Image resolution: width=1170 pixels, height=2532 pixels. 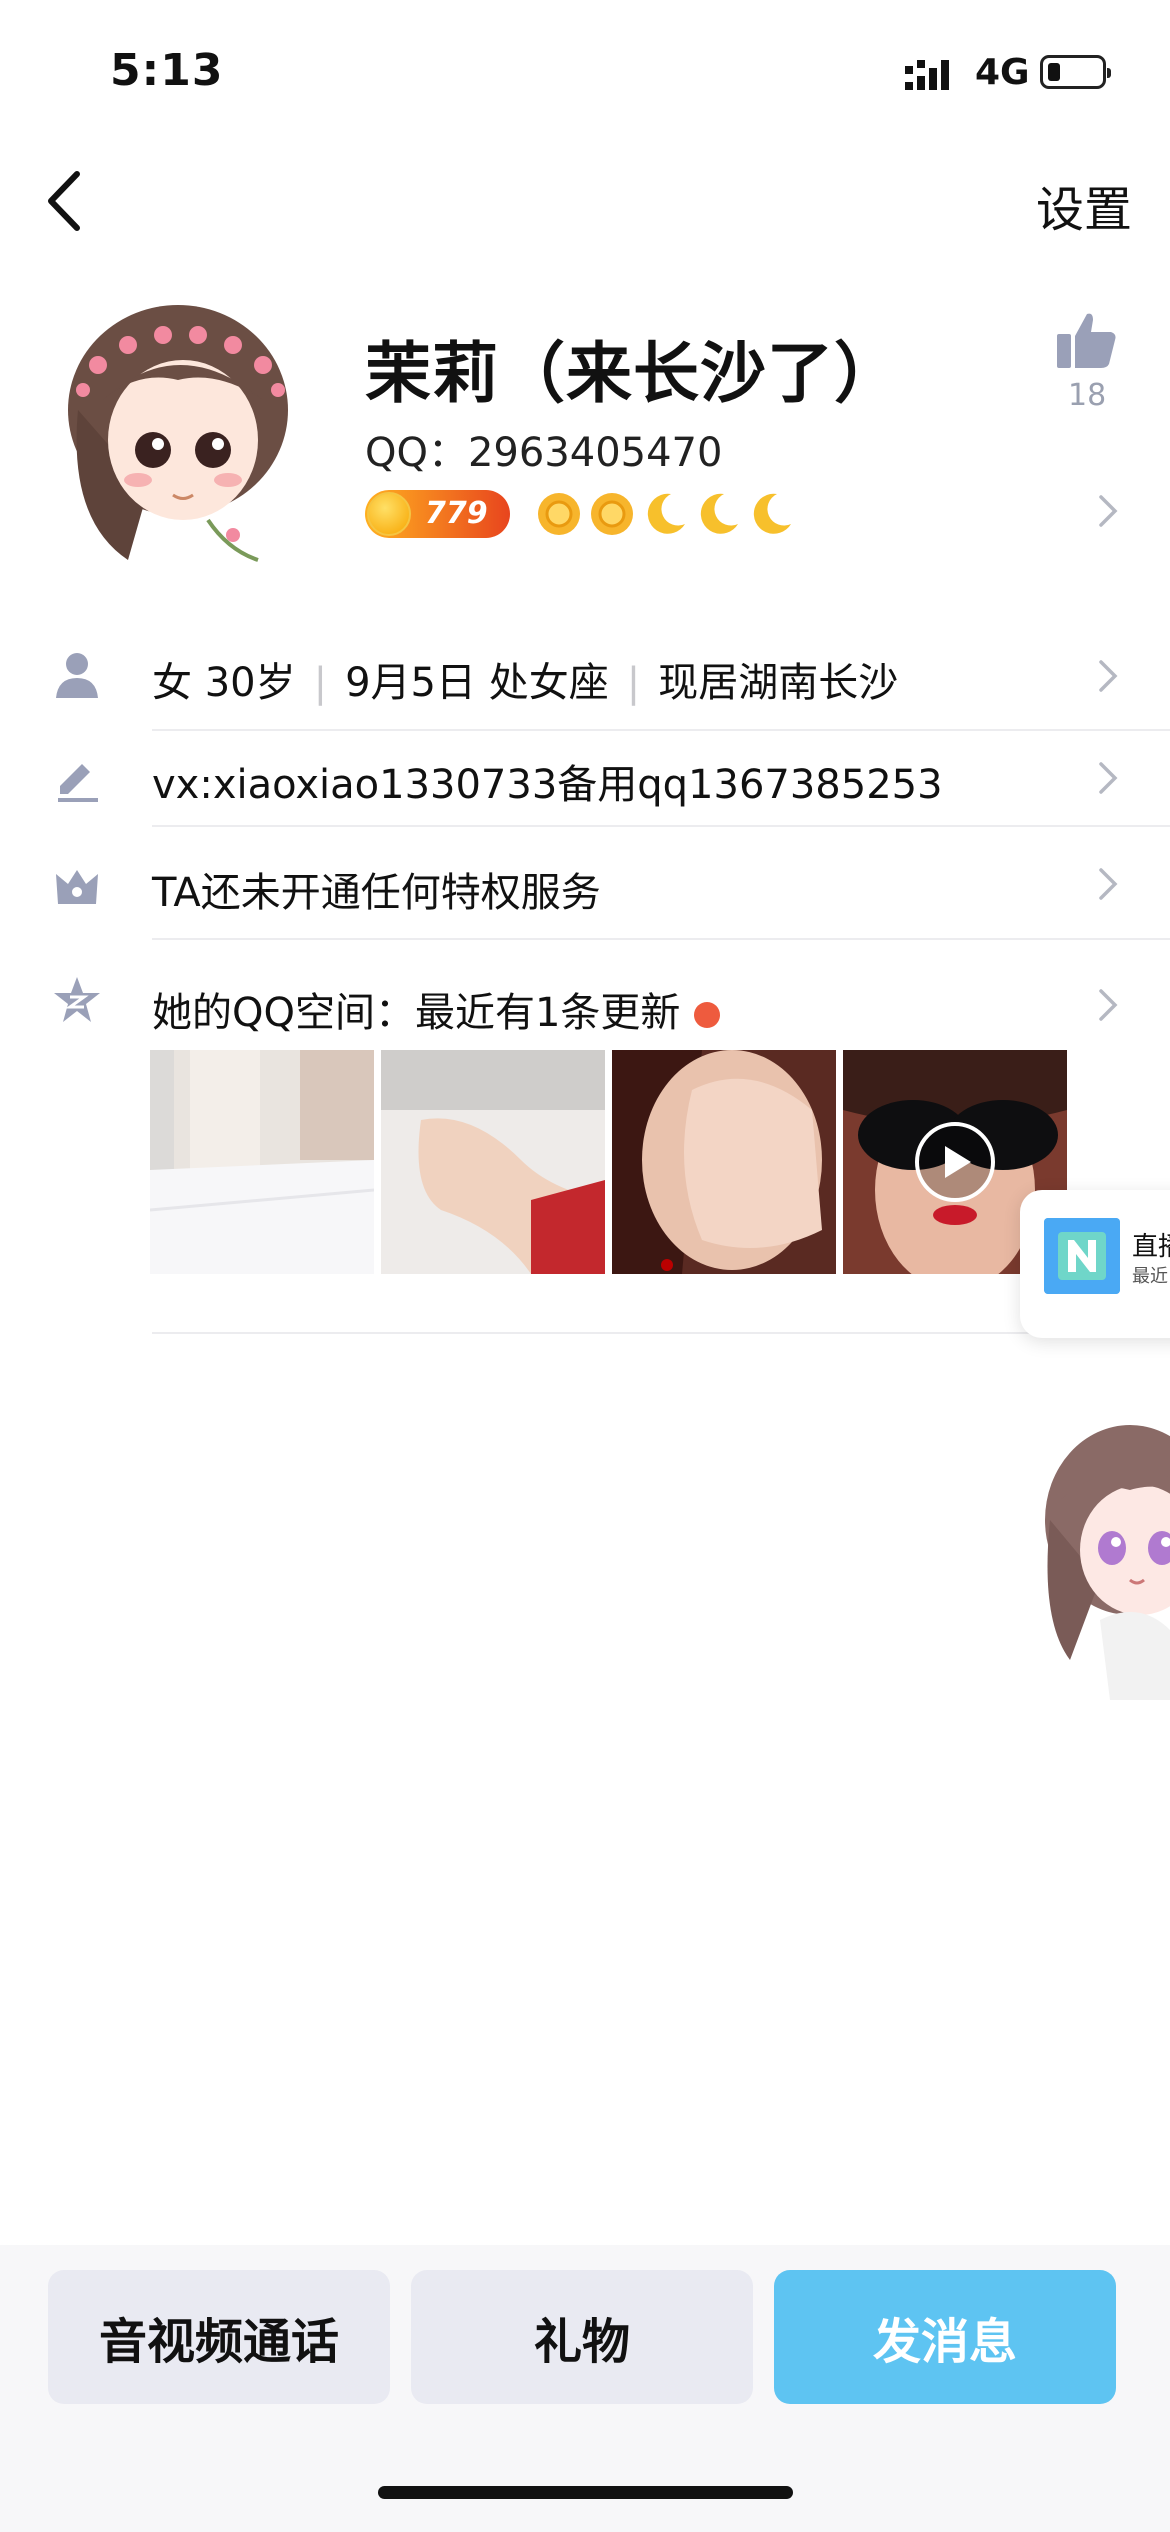 What do you see at coordinates (582, 2337) in the screenshot?
I see `gift-button: 礼物` at bounding box center [582, 2337].